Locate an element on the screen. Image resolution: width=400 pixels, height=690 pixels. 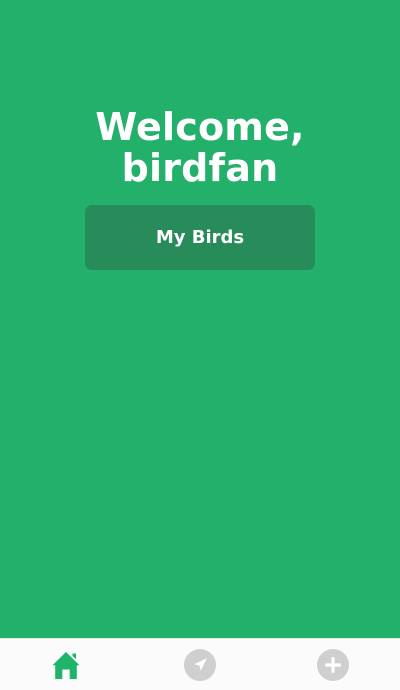
tab-add is located at coordinates (333, 665).